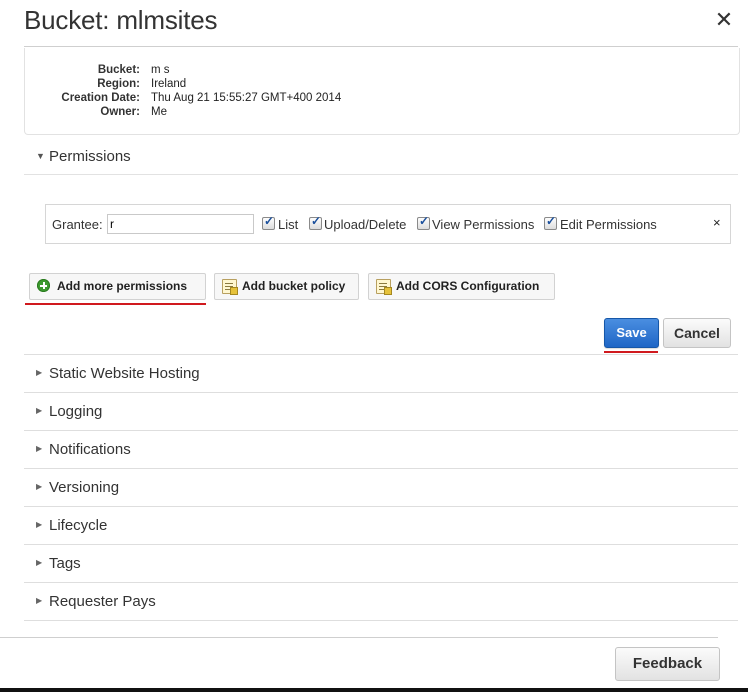 This screenshot has width=748, height=692. Describe the element at coordinates (84, 487) in the screenshot. I see `section-label: Versioning` at that location.